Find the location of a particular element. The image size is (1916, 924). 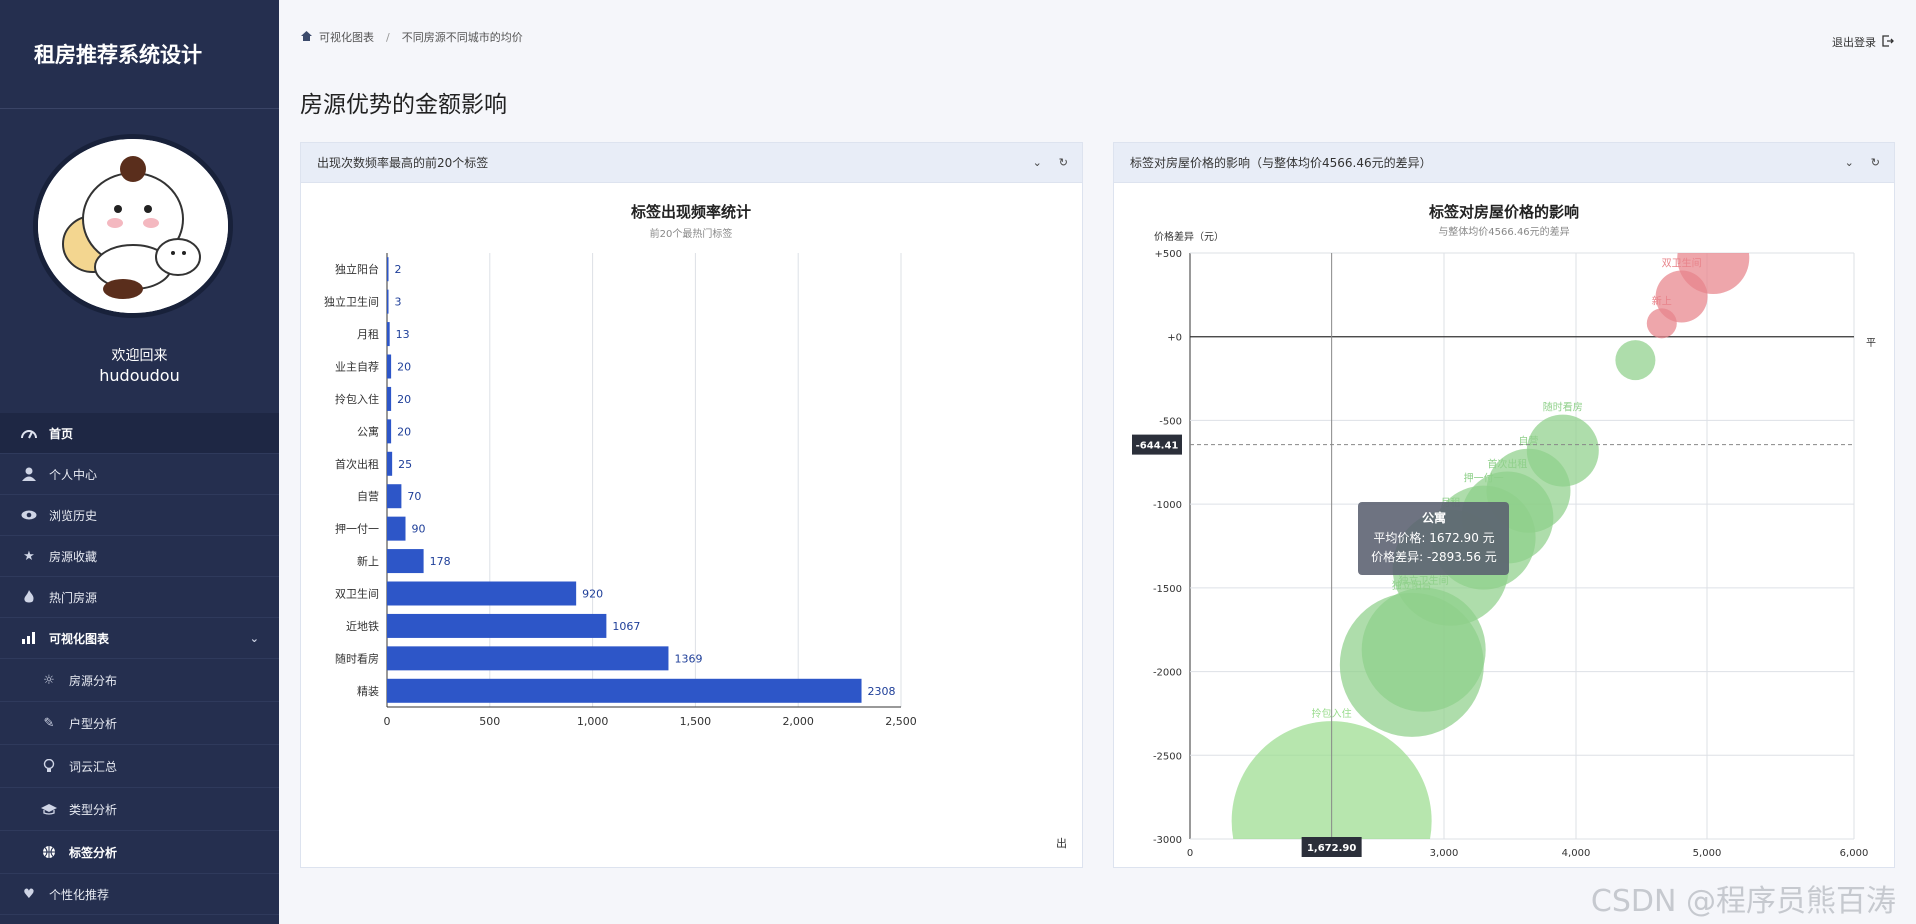

heart-icon: ♥ is located at coordinates (29, 894).